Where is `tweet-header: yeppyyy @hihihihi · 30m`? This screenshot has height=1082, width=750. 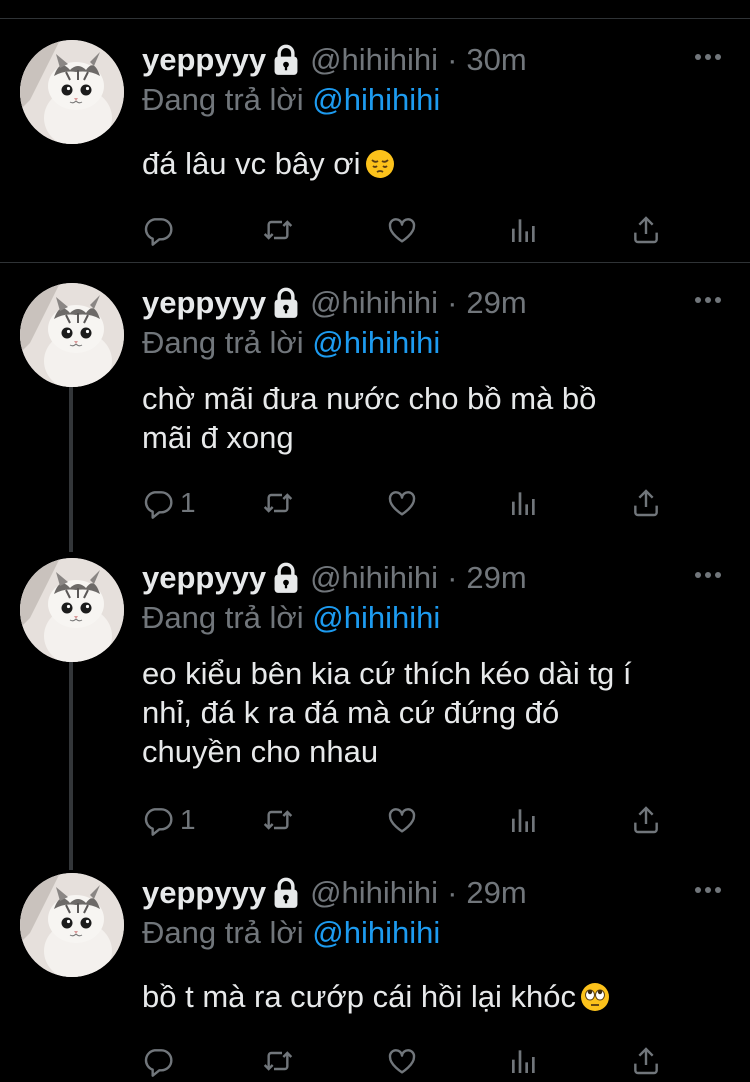
tweet-header: yeppyyy @hihihihi · 30m is located at coordinates (334, 60).